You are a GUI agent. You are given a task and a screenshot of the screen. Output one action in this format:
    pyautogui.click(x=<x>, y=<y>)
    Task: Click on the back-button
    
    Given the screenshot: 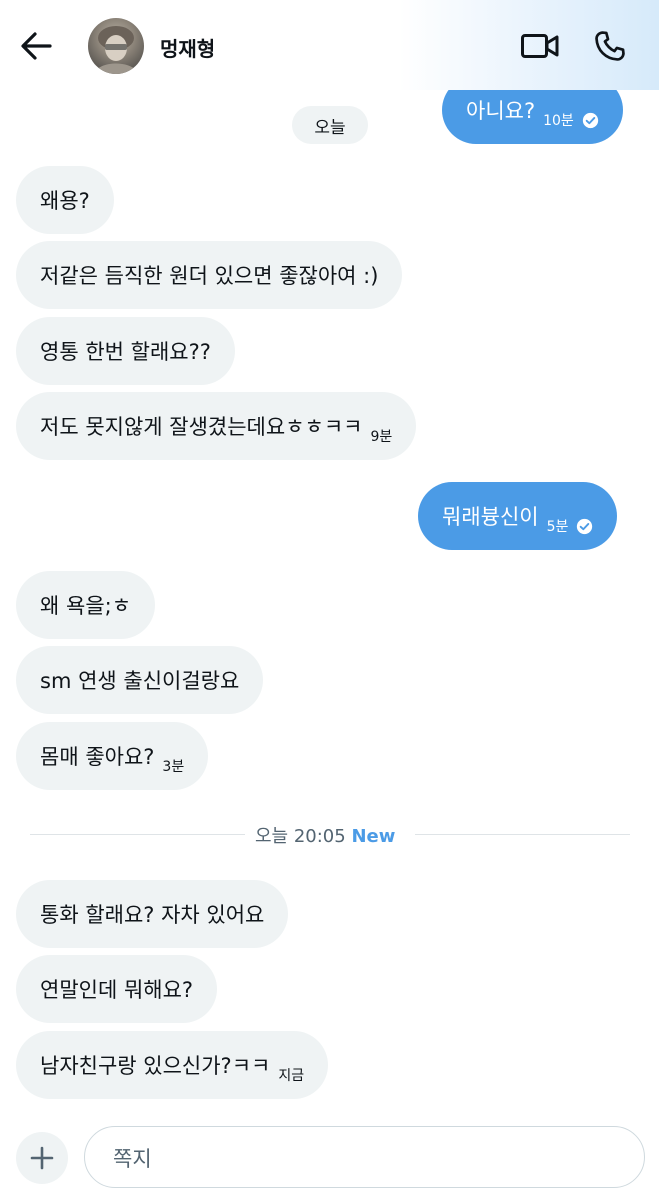 What is the action you would take?
    pyautogui.click(x=36, y=46)
    